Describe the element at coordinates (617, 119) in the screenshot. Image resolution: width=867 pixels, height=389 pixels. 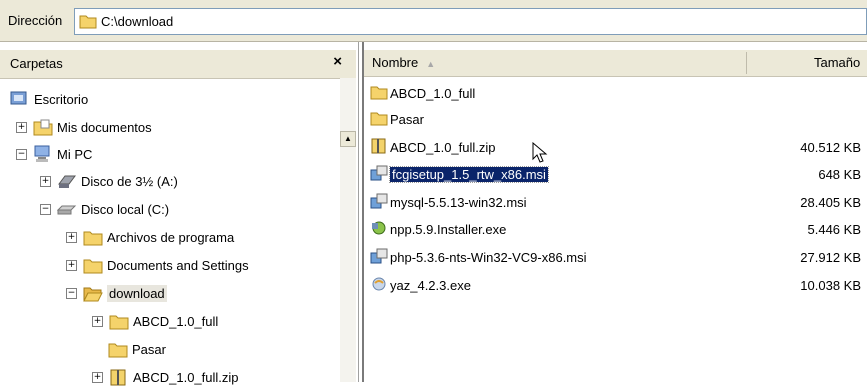
I see `file-row: Pasar` at that location.